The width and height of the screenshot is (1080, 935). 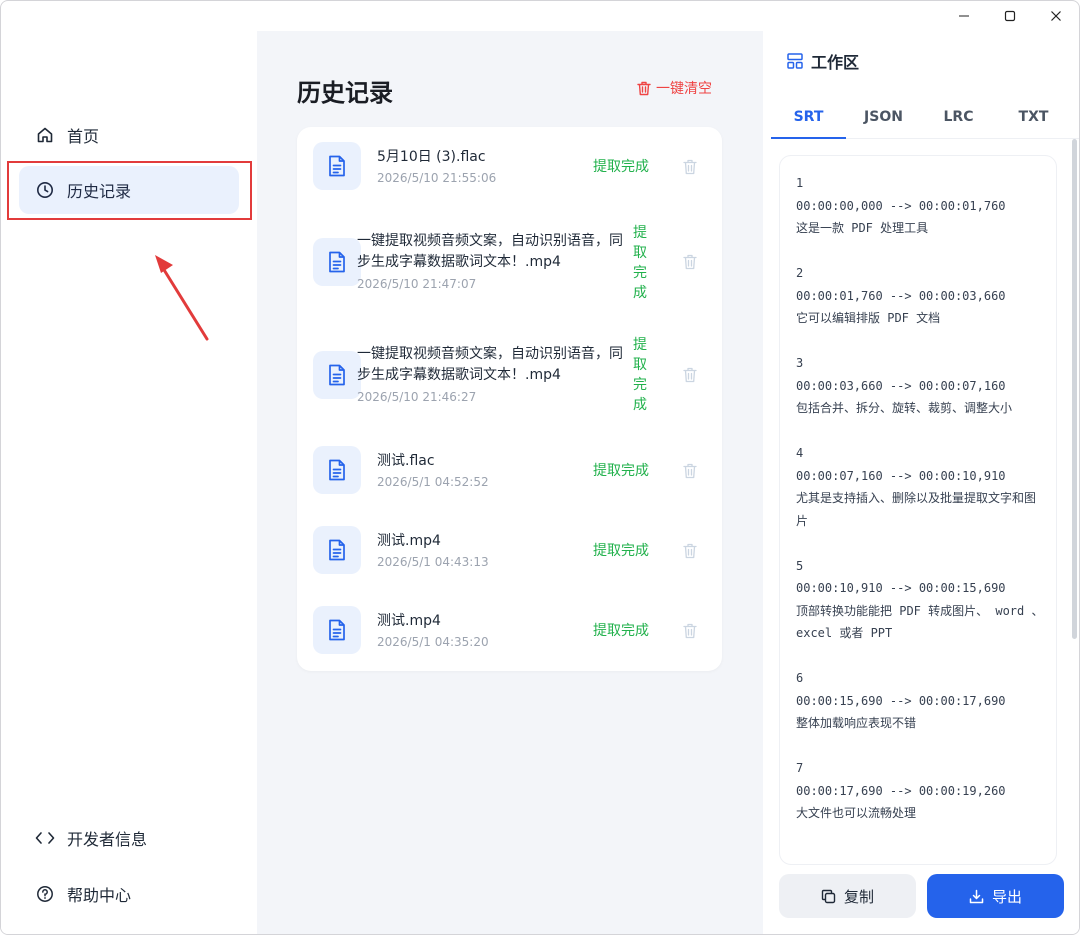 I want to click on sidebar-item-developer: 开发者信息, so click(x=129, y=838).